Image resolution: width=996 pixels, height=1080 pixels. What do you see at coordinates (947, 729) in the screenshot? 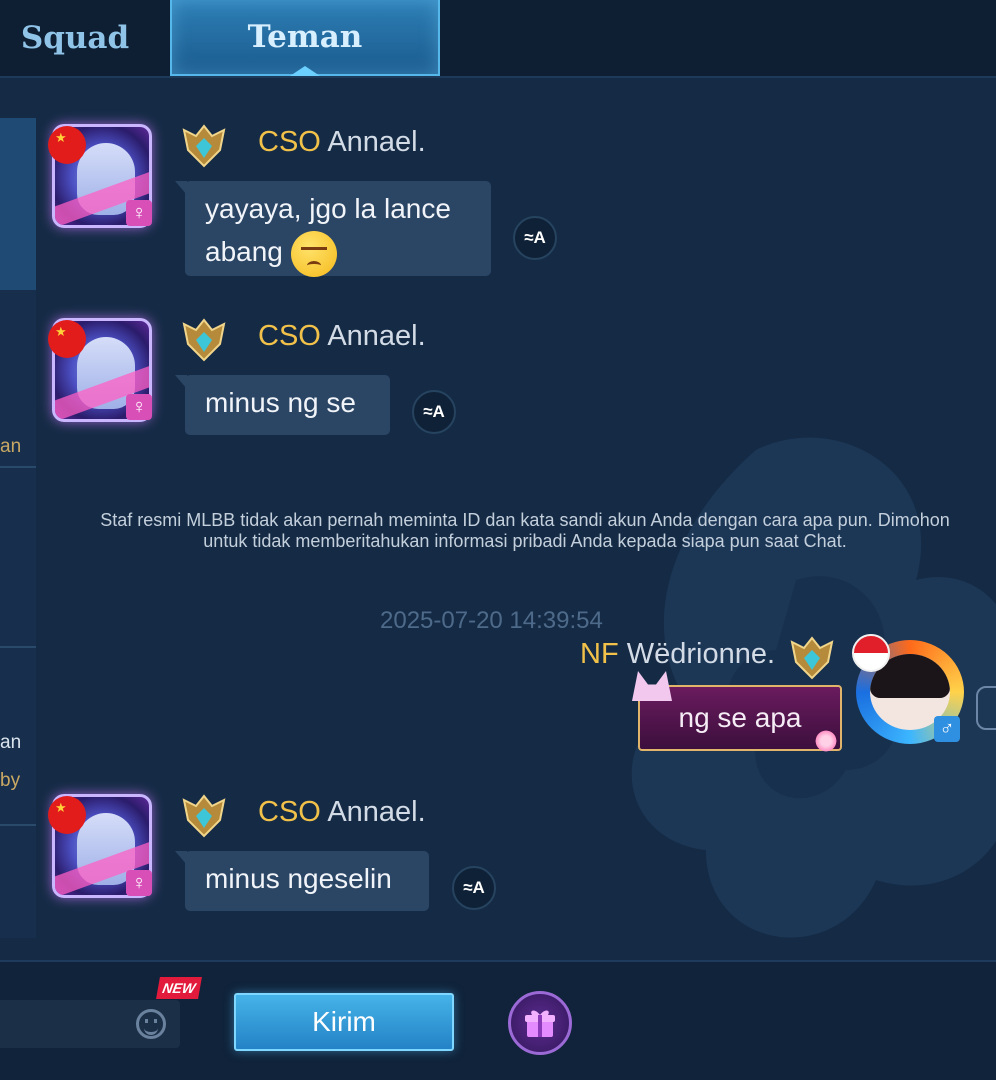
I see `male-gender-icon: ♂` at bounding box center [947, 729].